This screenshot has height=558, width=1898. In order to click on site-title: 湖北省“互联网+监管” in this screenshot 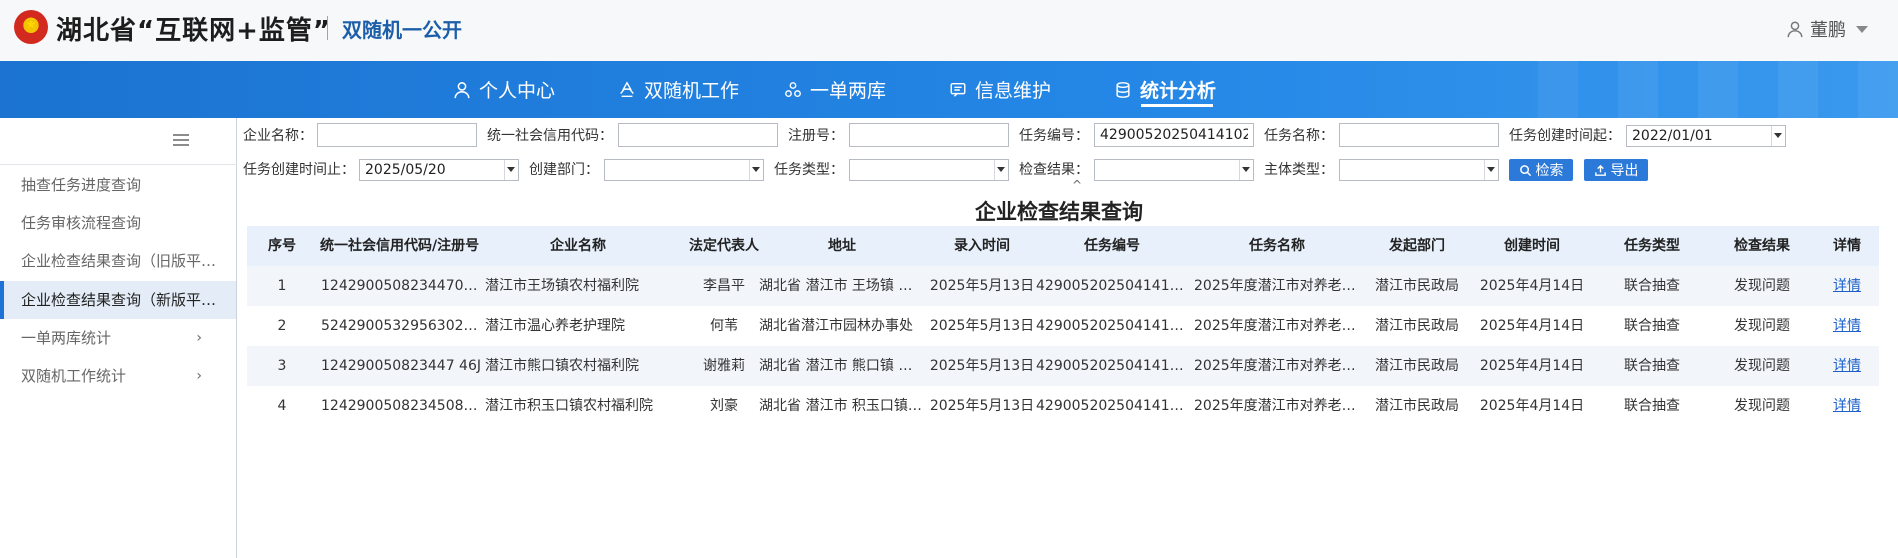, I will do `click(193, 31)`.